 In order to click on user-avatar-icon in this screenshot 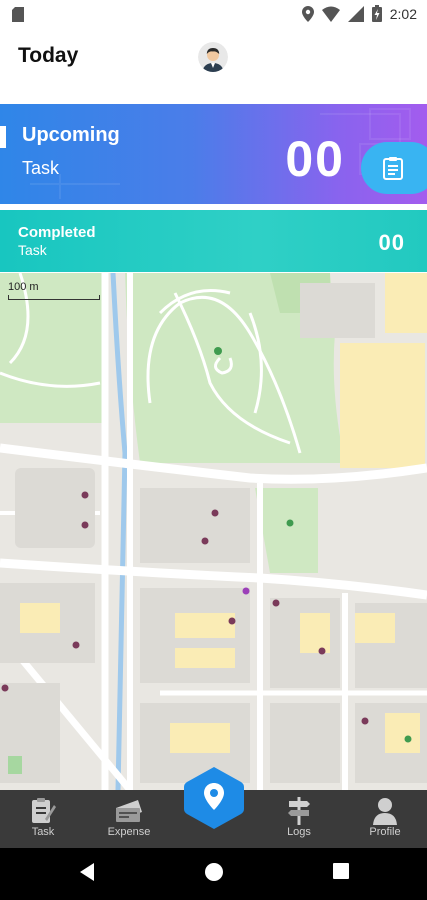, I will do `click(213, 57)`.